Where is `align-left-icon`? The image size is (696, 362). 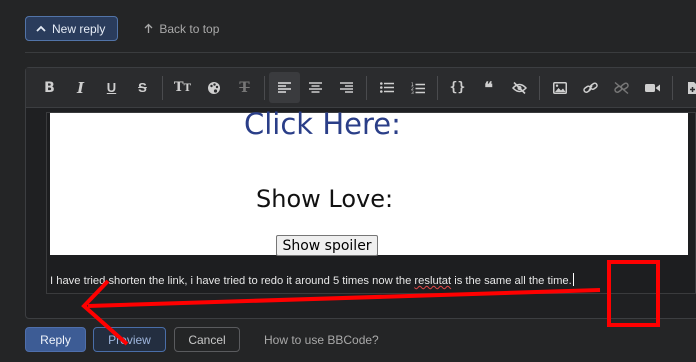
align-left-icon is located at coordinates (284, 87).